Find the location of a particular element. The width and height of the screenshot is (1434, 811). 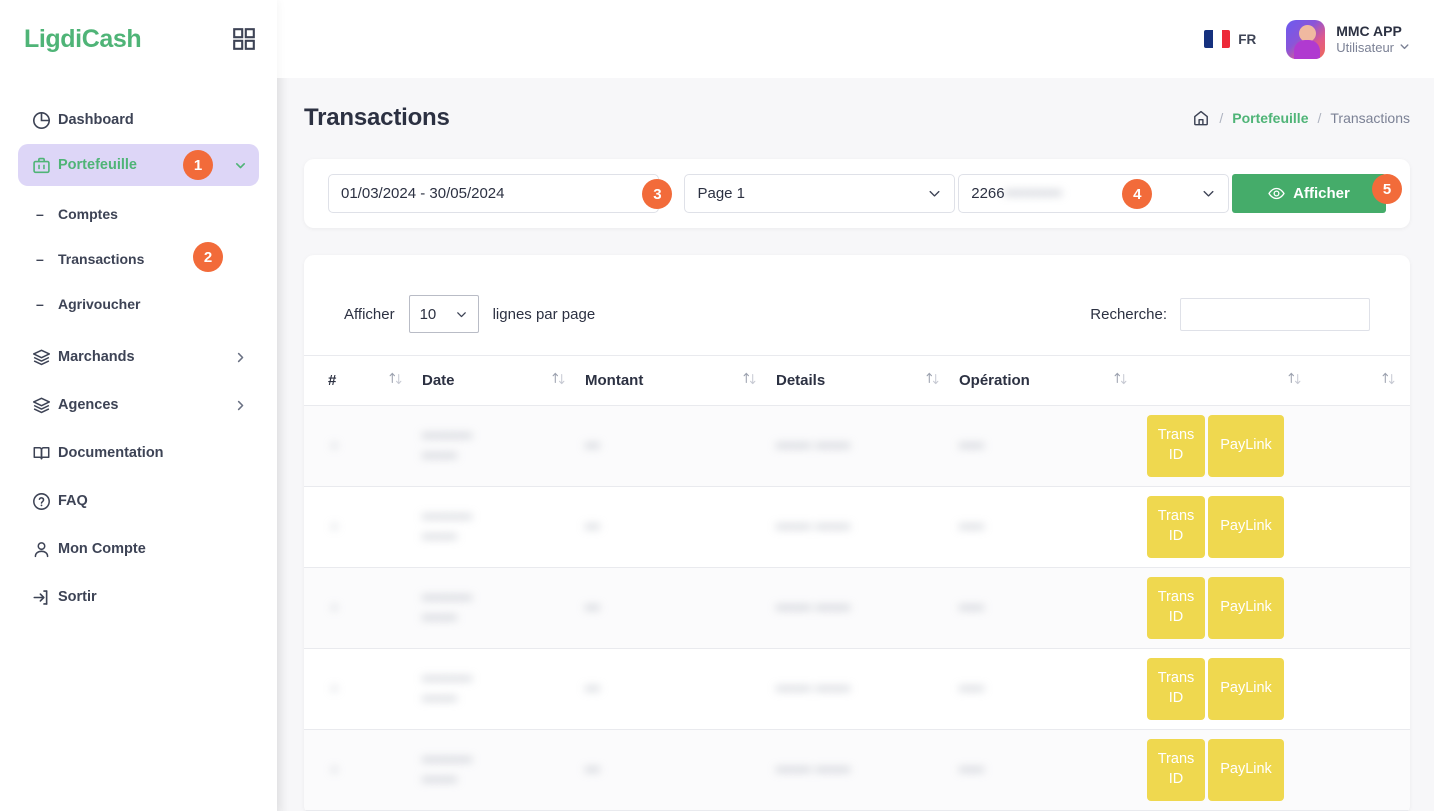

afficher-label: Afficher is located at coordinates (1321, 193).